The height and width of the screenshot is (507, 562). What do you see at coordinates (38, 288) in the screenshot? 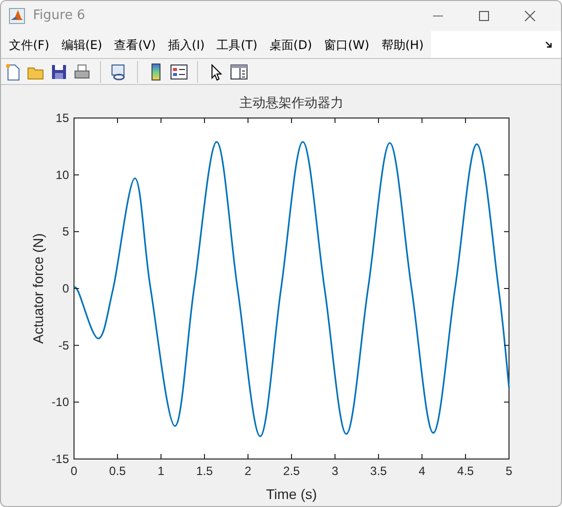
I see `y-axis-label: Actuator force (N)` at bounding box center [38, 288].